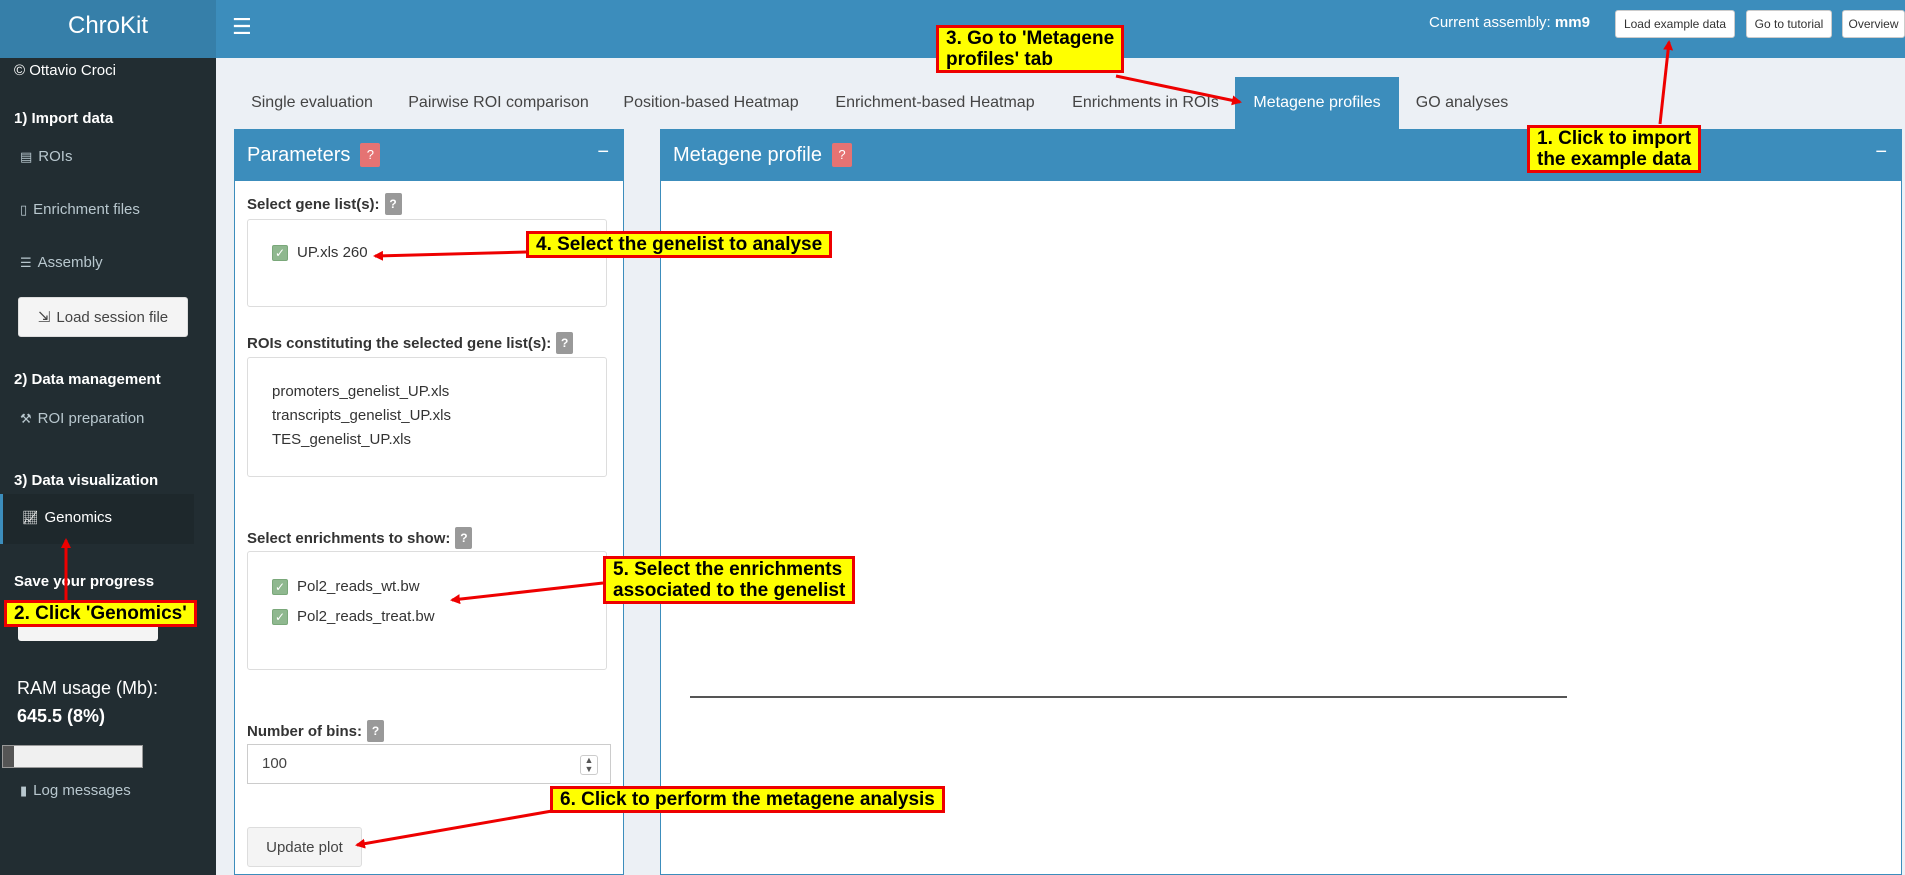  Describe the element at coordinates (24, 209) in the screenshot. I see `file-icon: ▯` at that location.